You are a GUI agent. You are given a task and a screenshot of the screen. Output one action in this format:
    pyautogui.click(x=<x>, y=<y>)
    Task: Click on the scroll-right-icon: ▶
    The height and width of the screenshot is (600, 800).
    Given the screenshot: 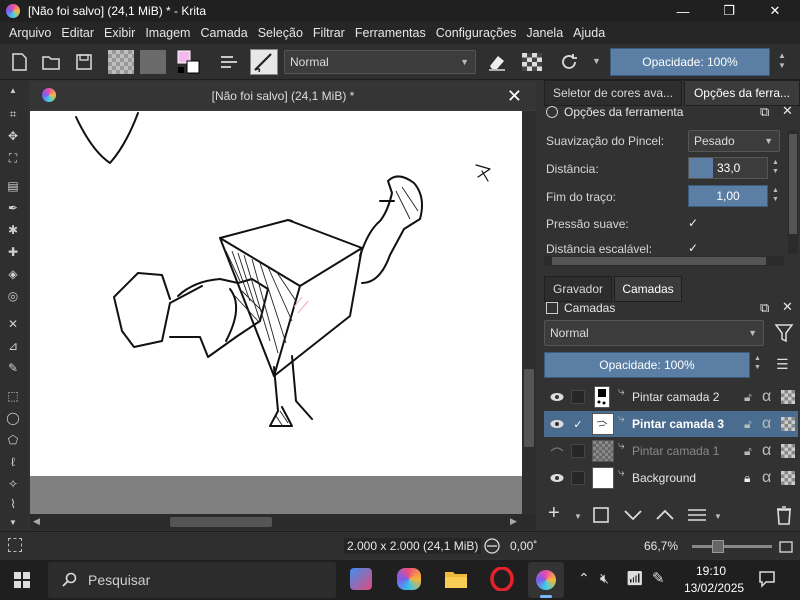 What is the action you would take?
    pyautogui.click(x=513, y=521)
    